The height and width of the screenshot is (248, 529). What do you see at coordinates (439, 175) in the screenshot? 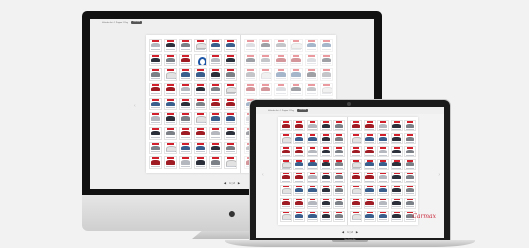
I see `chevron-right-icon: ›` at bounding box center [439, 175].